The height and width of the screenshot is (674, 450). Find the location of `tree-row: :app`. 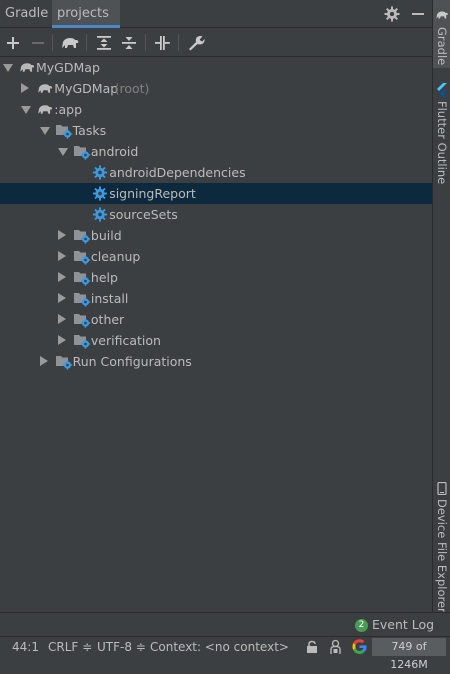

tree-row: :app is located at coordinates (216, 109).